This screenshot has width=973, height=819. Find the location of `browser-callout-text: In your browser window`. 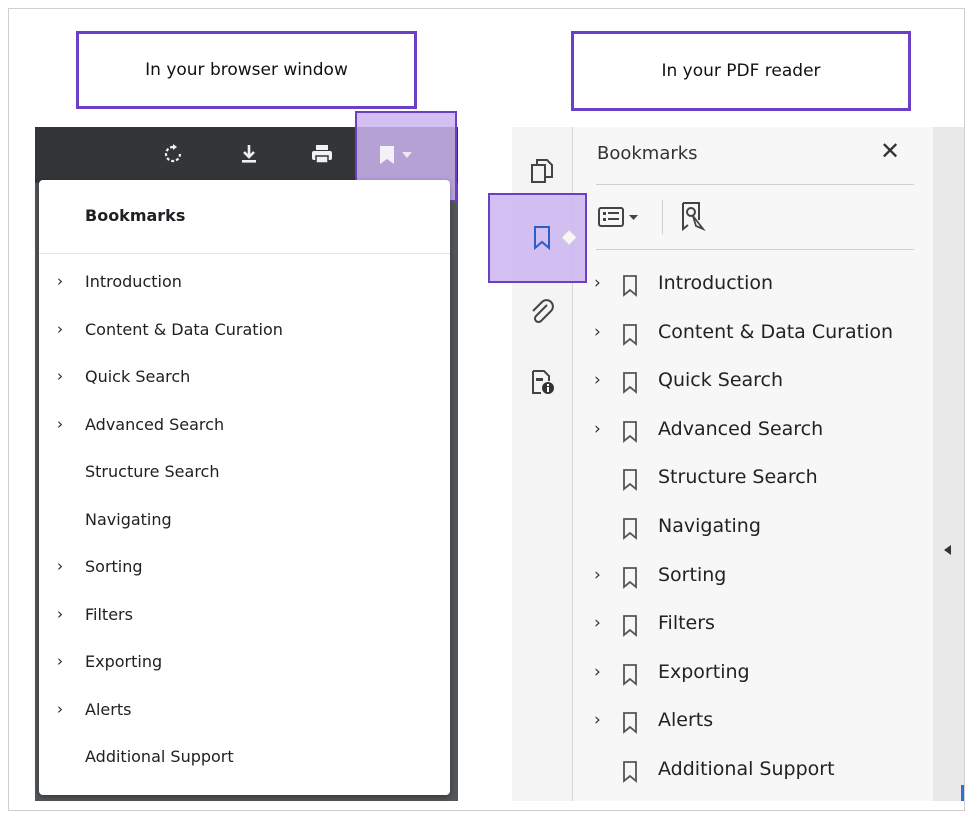

browser-callout-text: In your browser window is located at coordinates (246, 70).